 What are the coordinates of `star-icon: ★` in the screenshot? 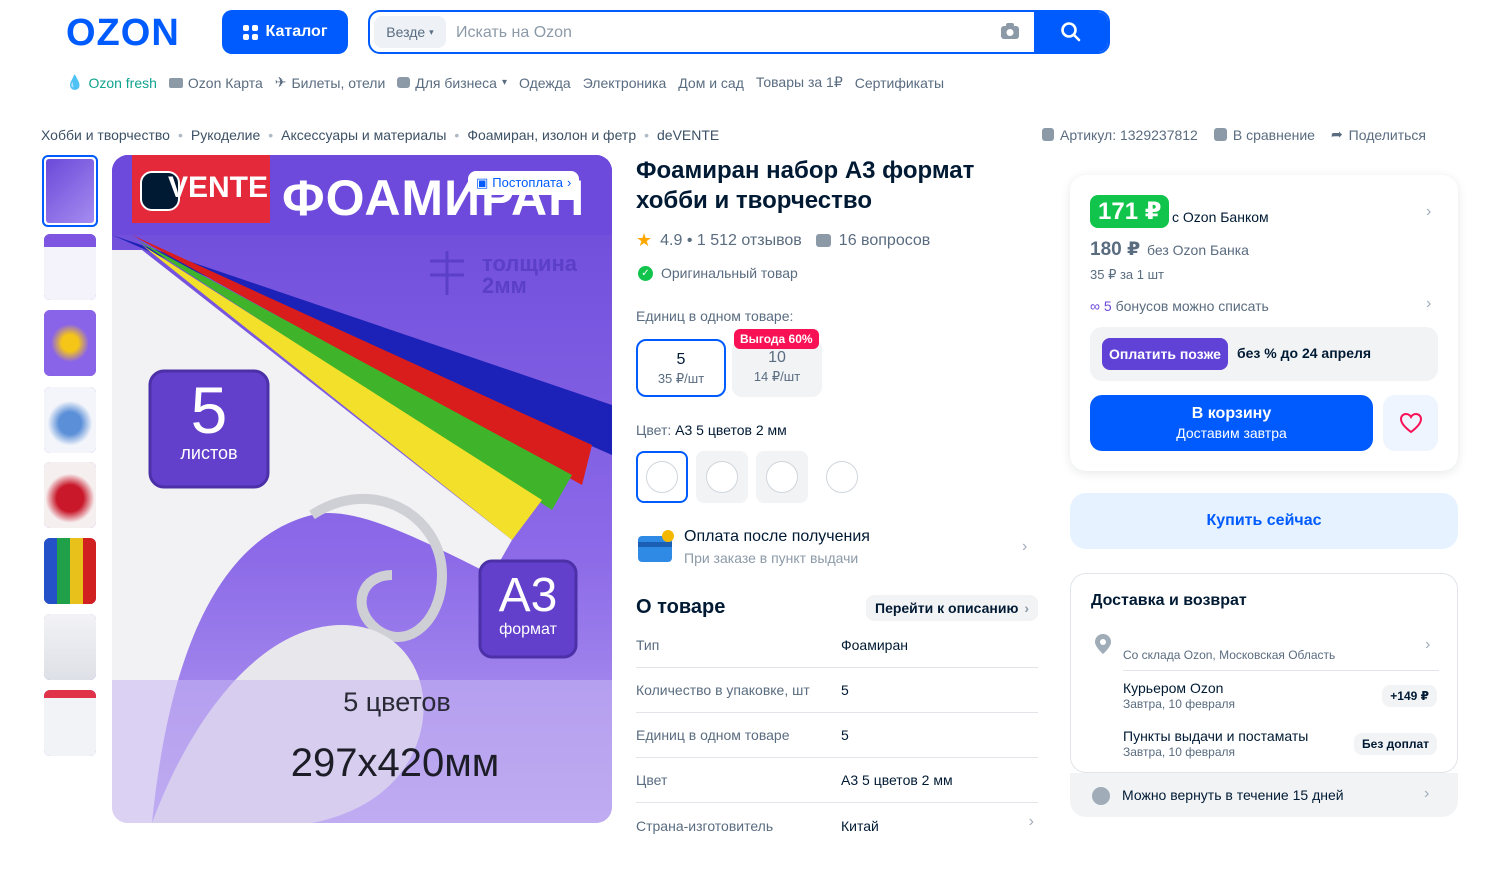 It's located at (644, 240).